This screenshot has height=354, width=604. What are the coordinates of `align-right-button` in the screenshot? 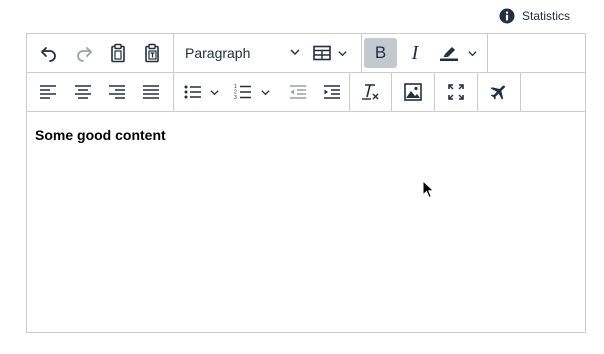 It's located at (117, 92).